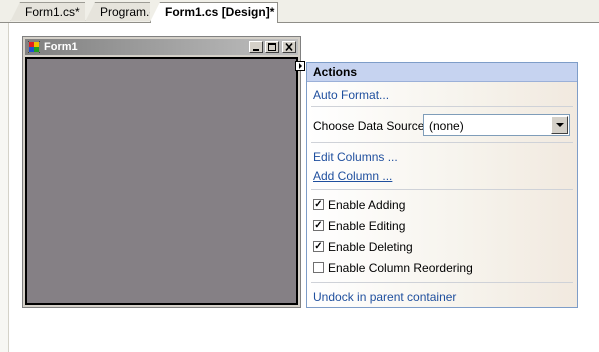 The width and height of the screenshot is (599, 352). I want to click on form-window-icon, so click(34, 47).